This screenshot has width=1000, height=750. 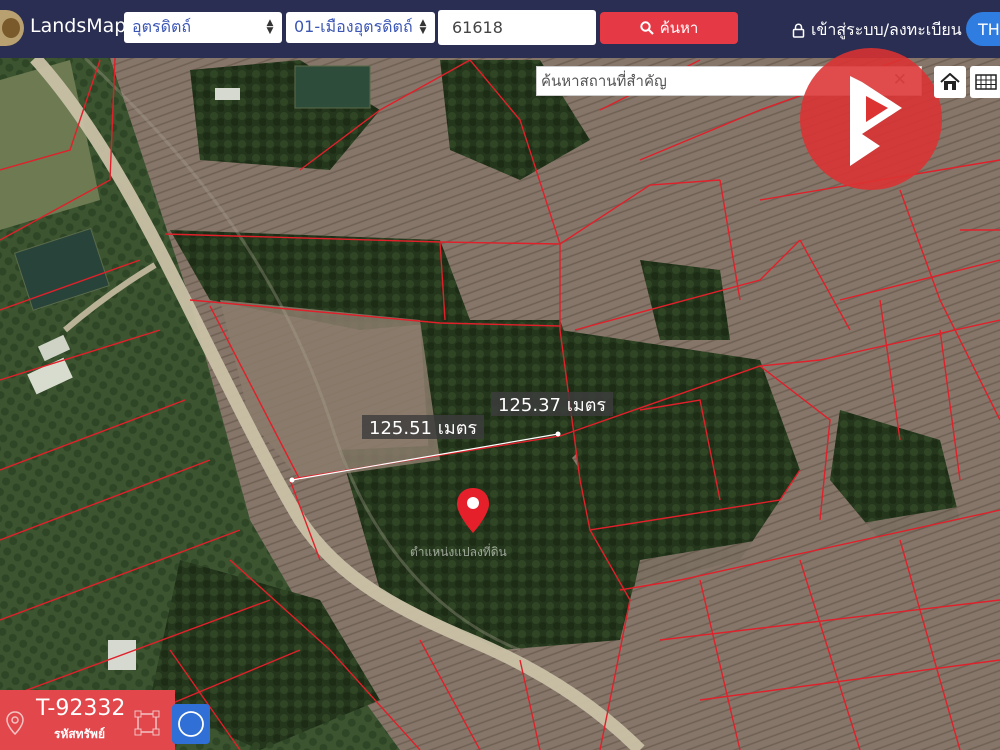 I want to click on login-link-label: เข้าสู่ระบบ/ลงทะเบียน, so click(x=886, y=29).